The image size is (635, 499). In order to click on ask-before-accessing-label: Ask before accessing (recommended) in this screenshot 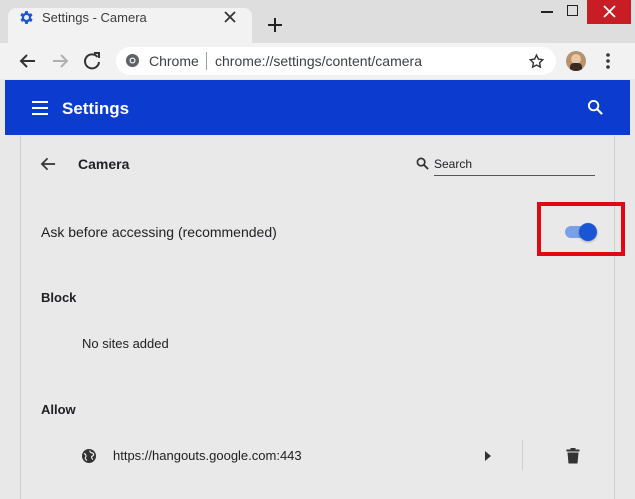, I will do `click(159, 232)`.